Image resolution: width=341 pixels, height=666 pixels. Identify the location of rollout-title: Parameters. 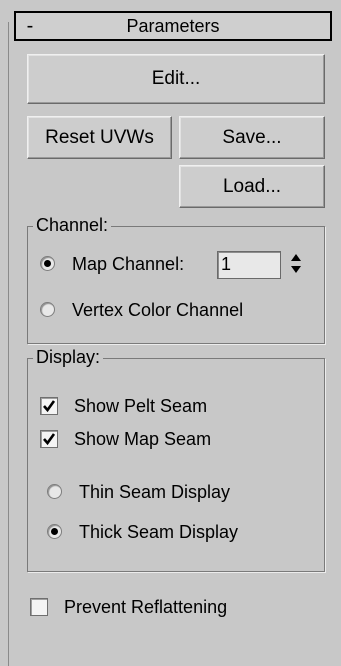
(173, 25).